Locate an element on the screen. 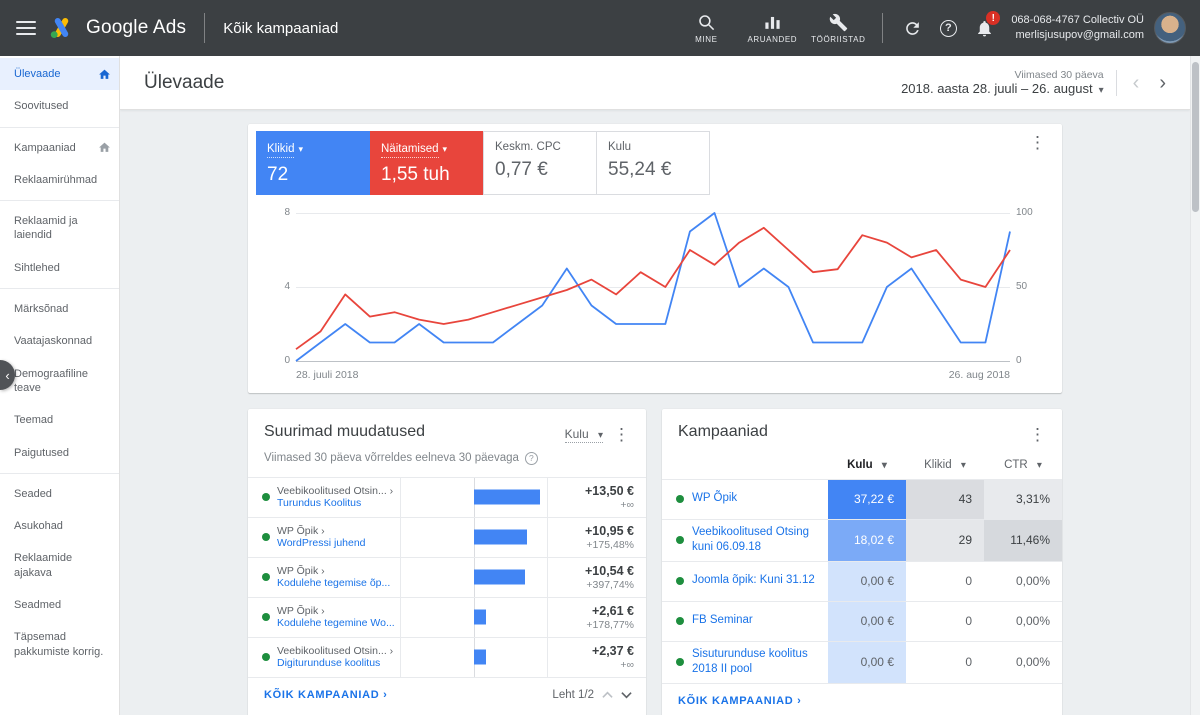  account-email: merlisjusupov@gmail.com is located at coordinates (1079, 35).